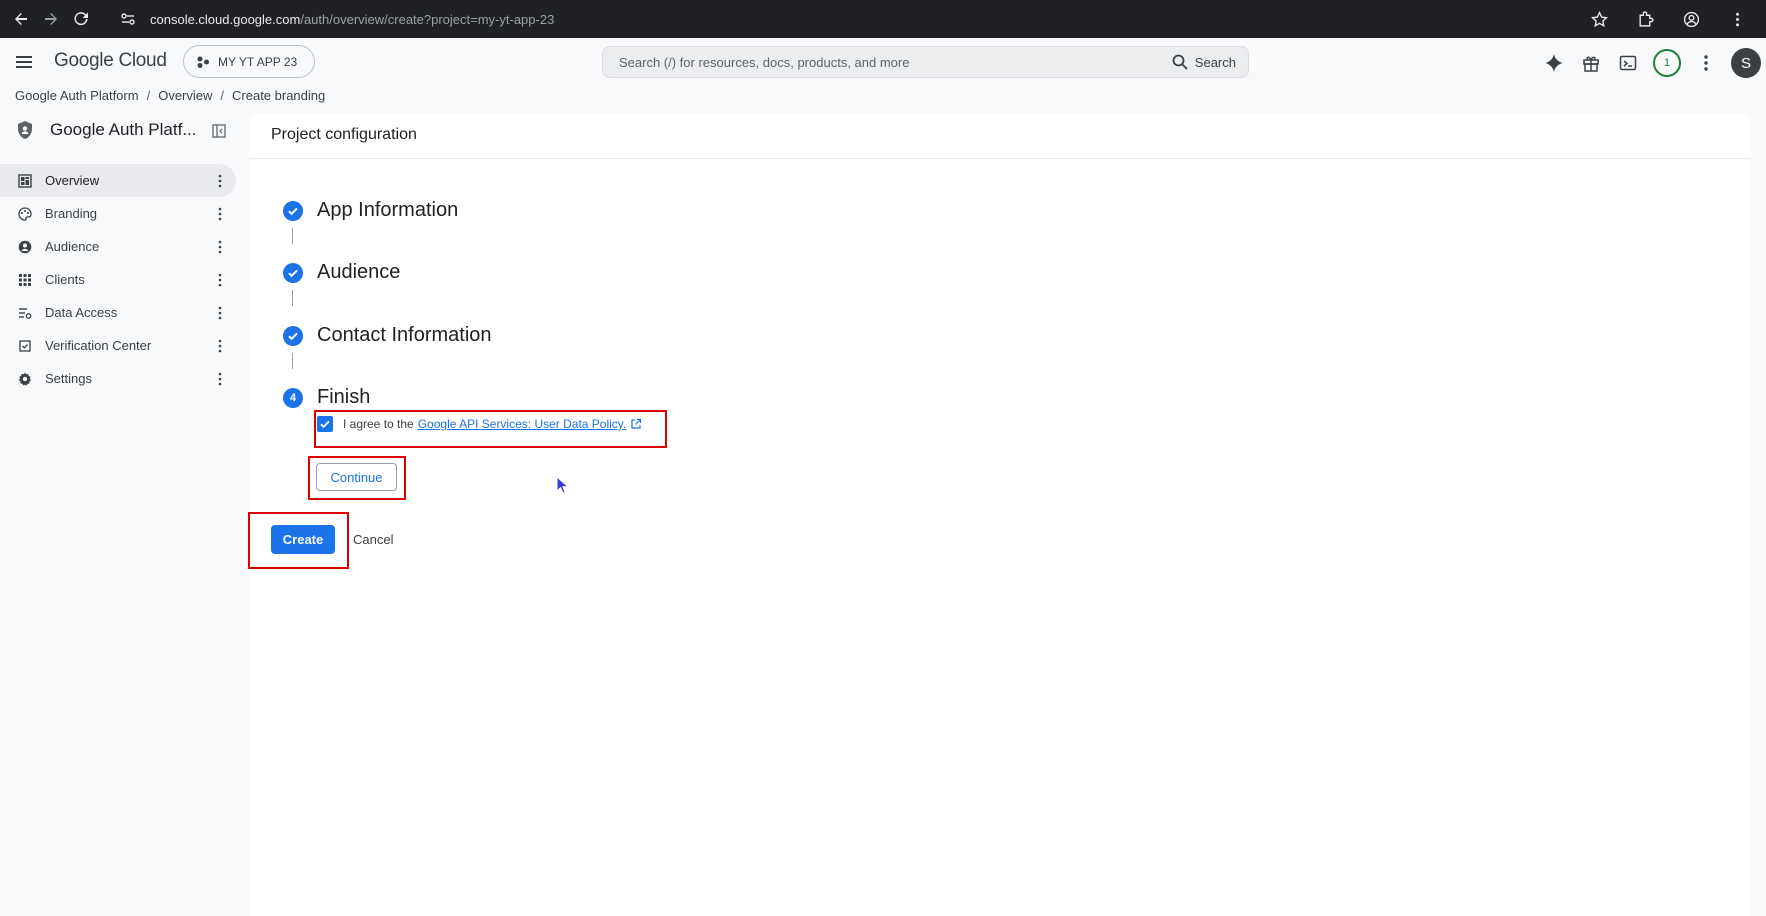 The height and width of the screenshot is (916, 1766). Describe the element at coordinates (25, 313) in the screenshot. I see `data-access-icon` at that location.